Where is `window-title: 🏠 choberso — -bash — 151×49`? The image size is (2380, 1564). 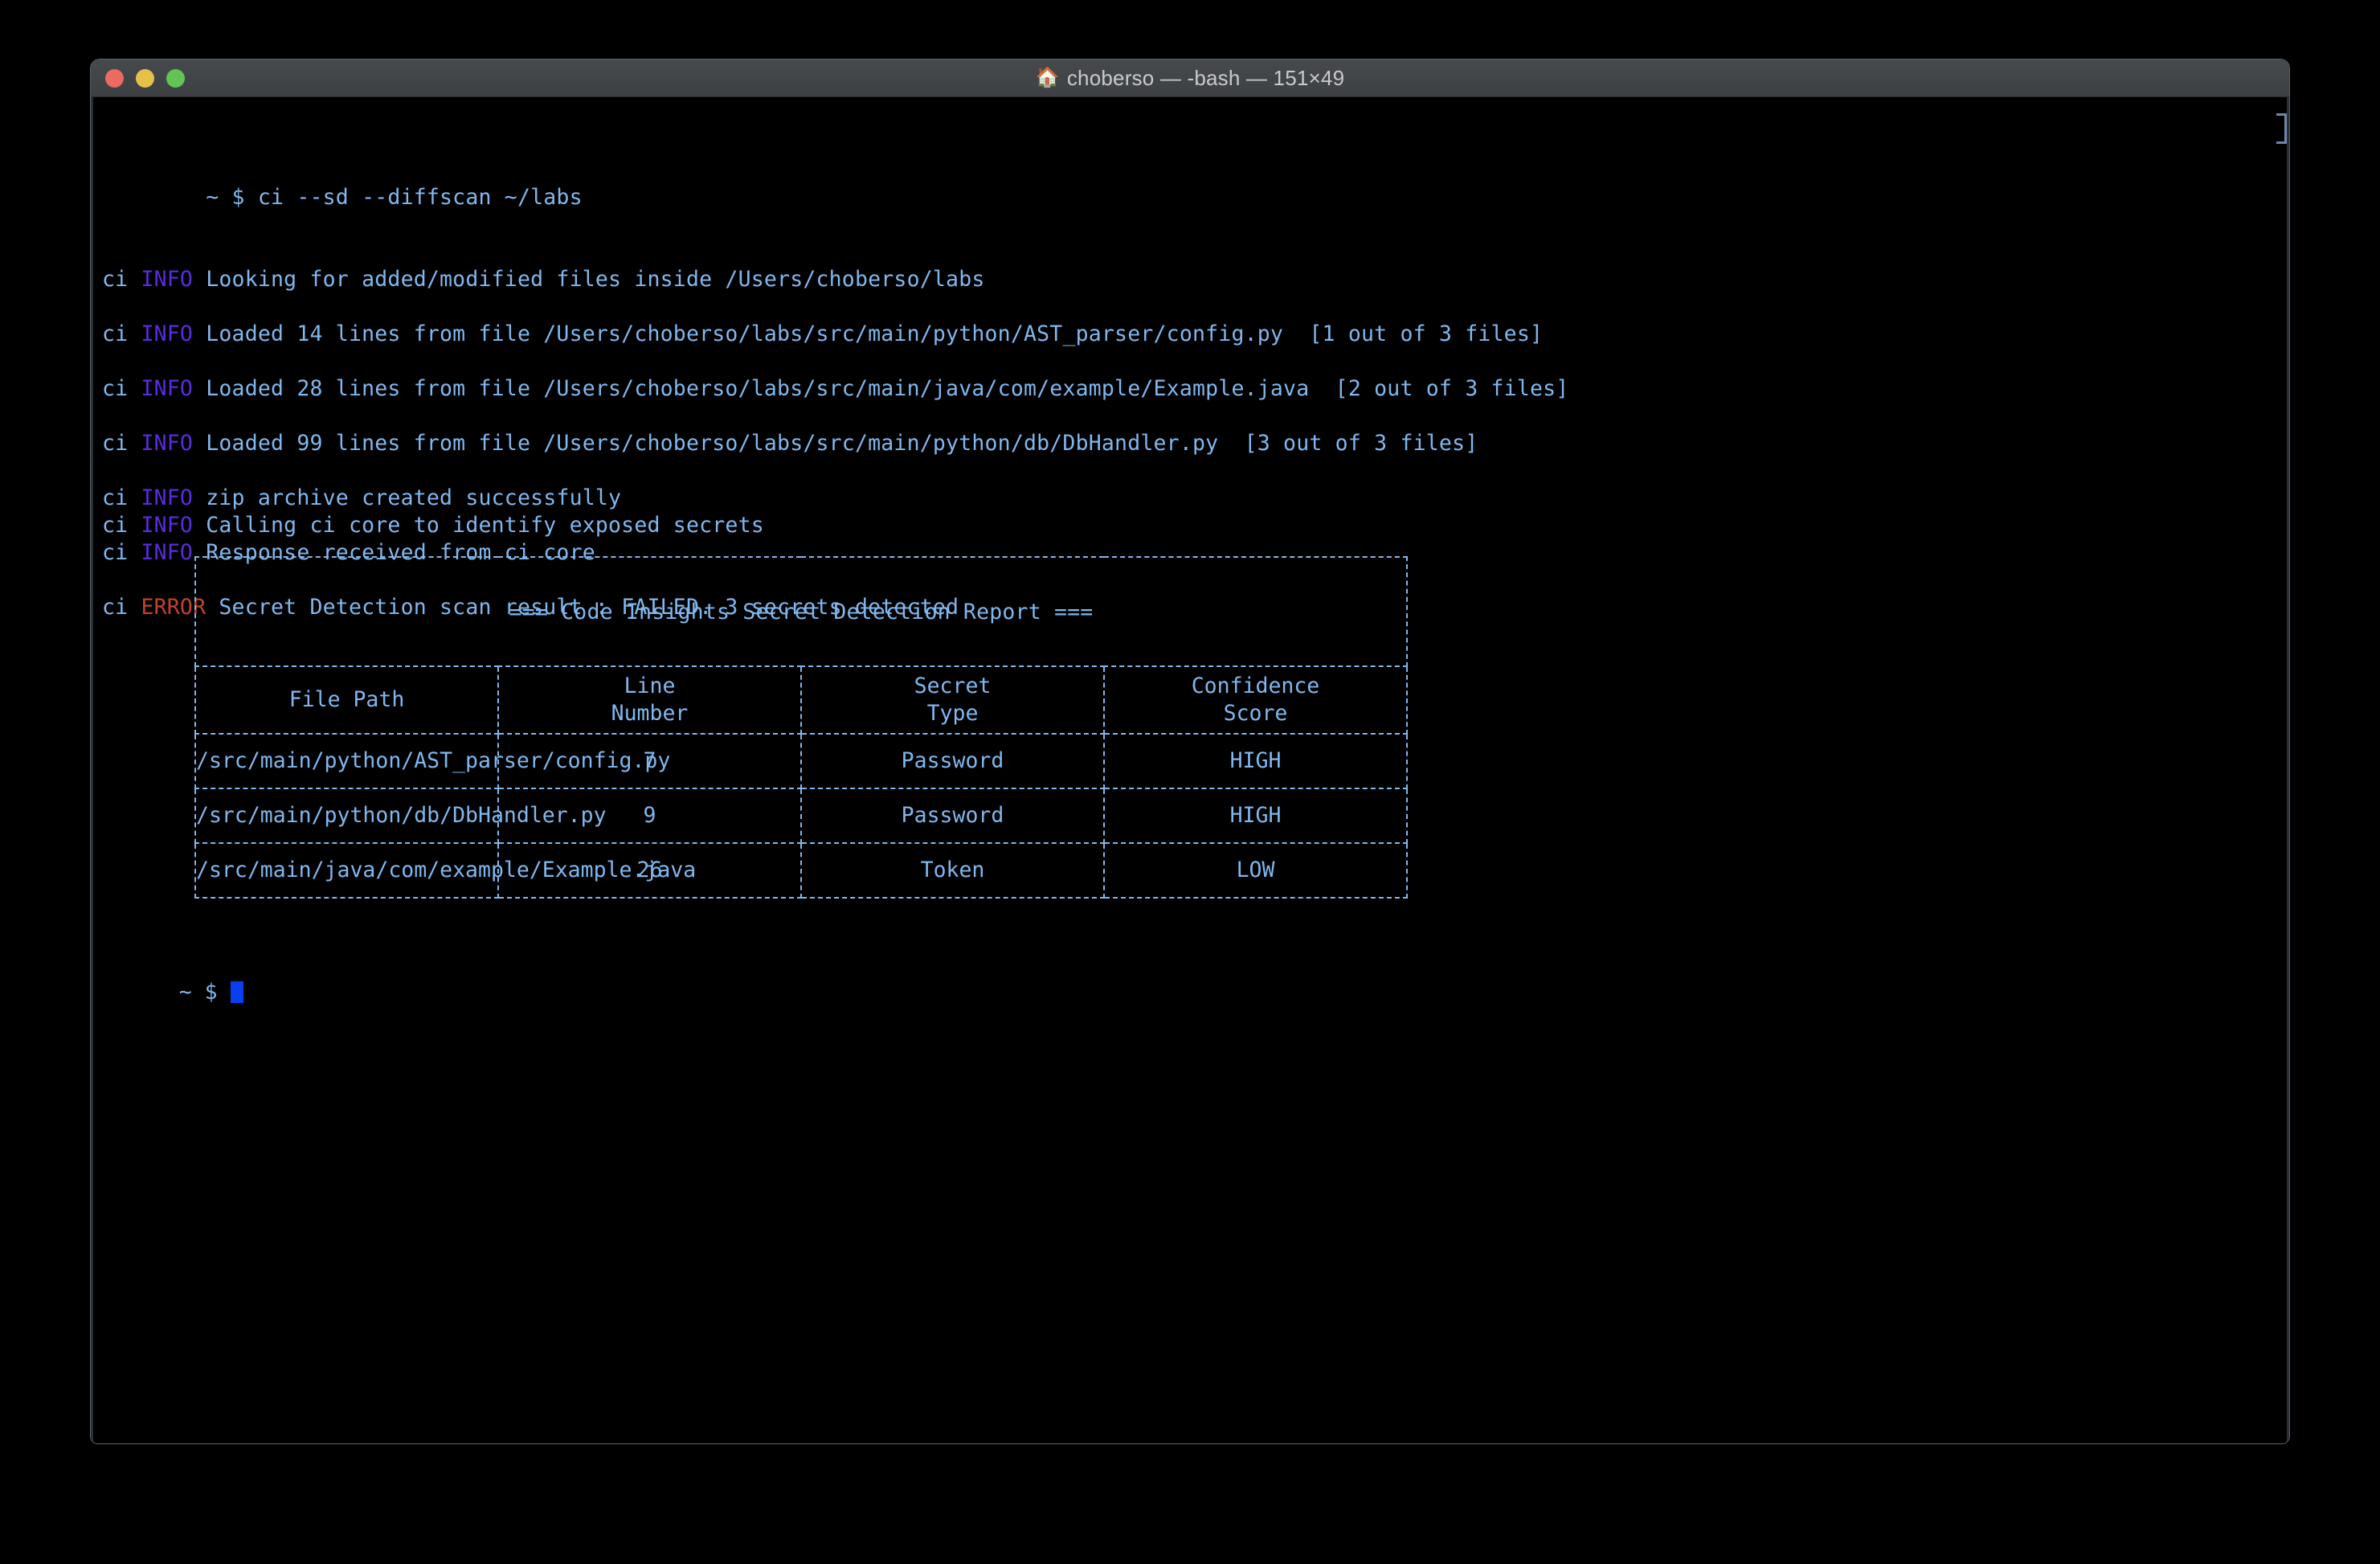 window-title: 🏠 choberso — -bash — 151×49 is located at coordinates (1190, 78).